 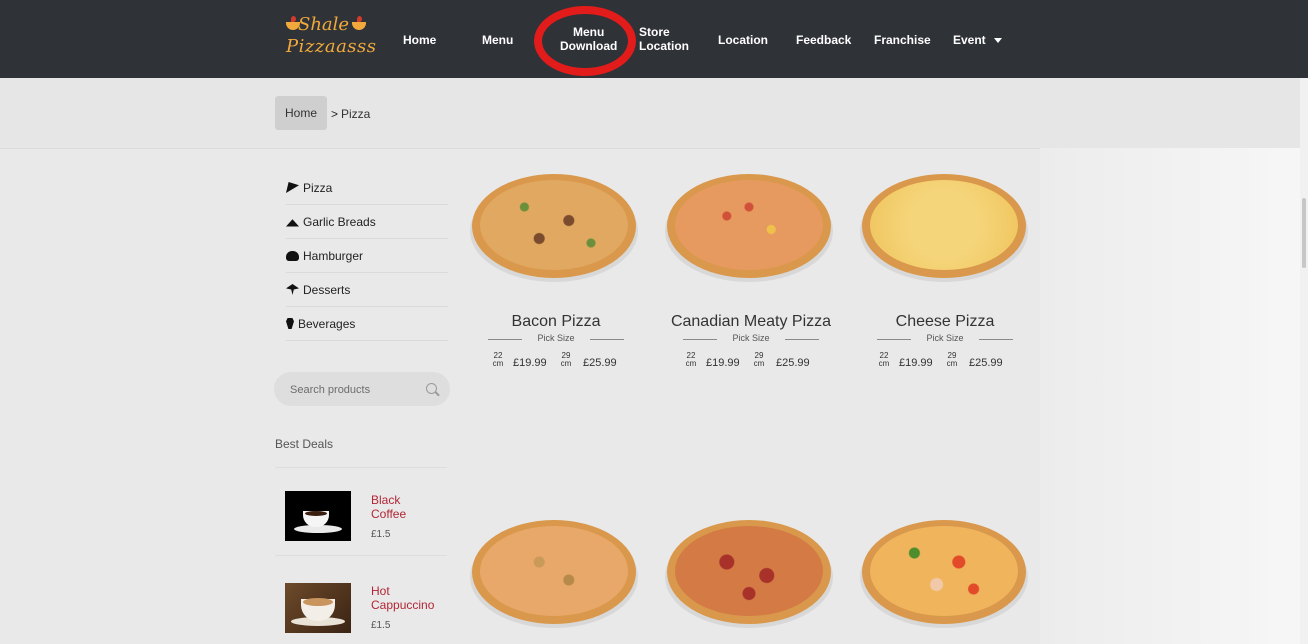 I want to click on sidebar-item-label: Beverages, so click(x=327, y=323).